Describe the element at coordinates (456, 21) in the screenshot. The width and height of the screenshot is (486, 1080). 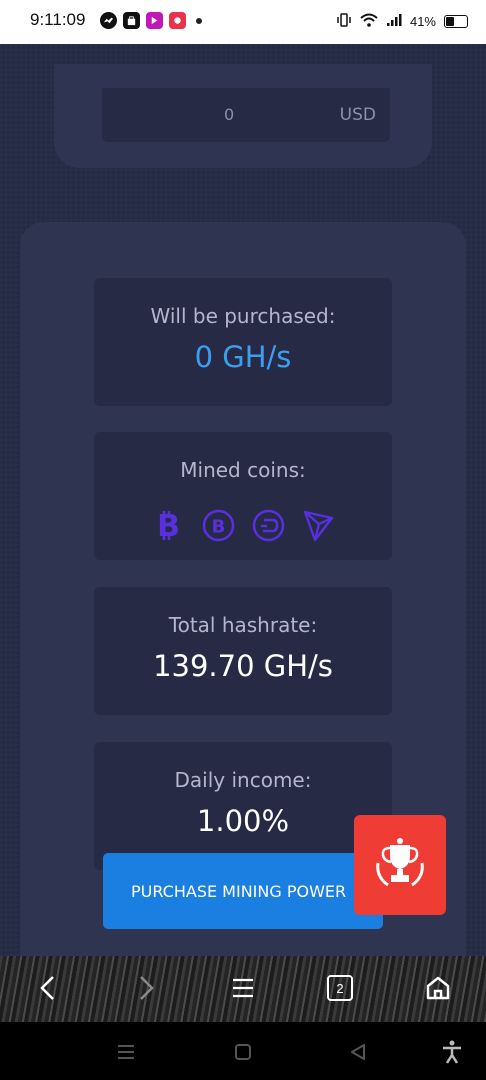
I see `battery-icon` at that location.